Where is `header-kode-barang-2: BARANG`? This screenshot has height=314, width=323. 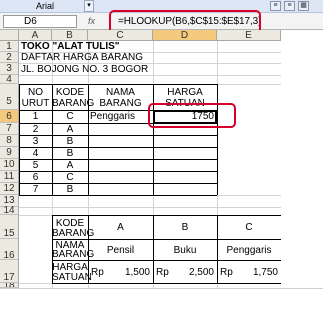 header-kode-barang-2: BARANG is located at coordinates (73, 103).